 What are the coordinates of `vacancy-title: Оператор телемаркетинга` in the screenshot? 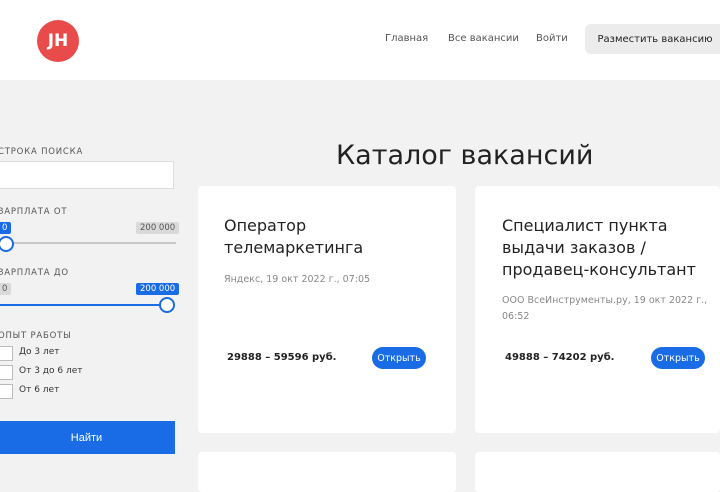 It's located at (309, 237).